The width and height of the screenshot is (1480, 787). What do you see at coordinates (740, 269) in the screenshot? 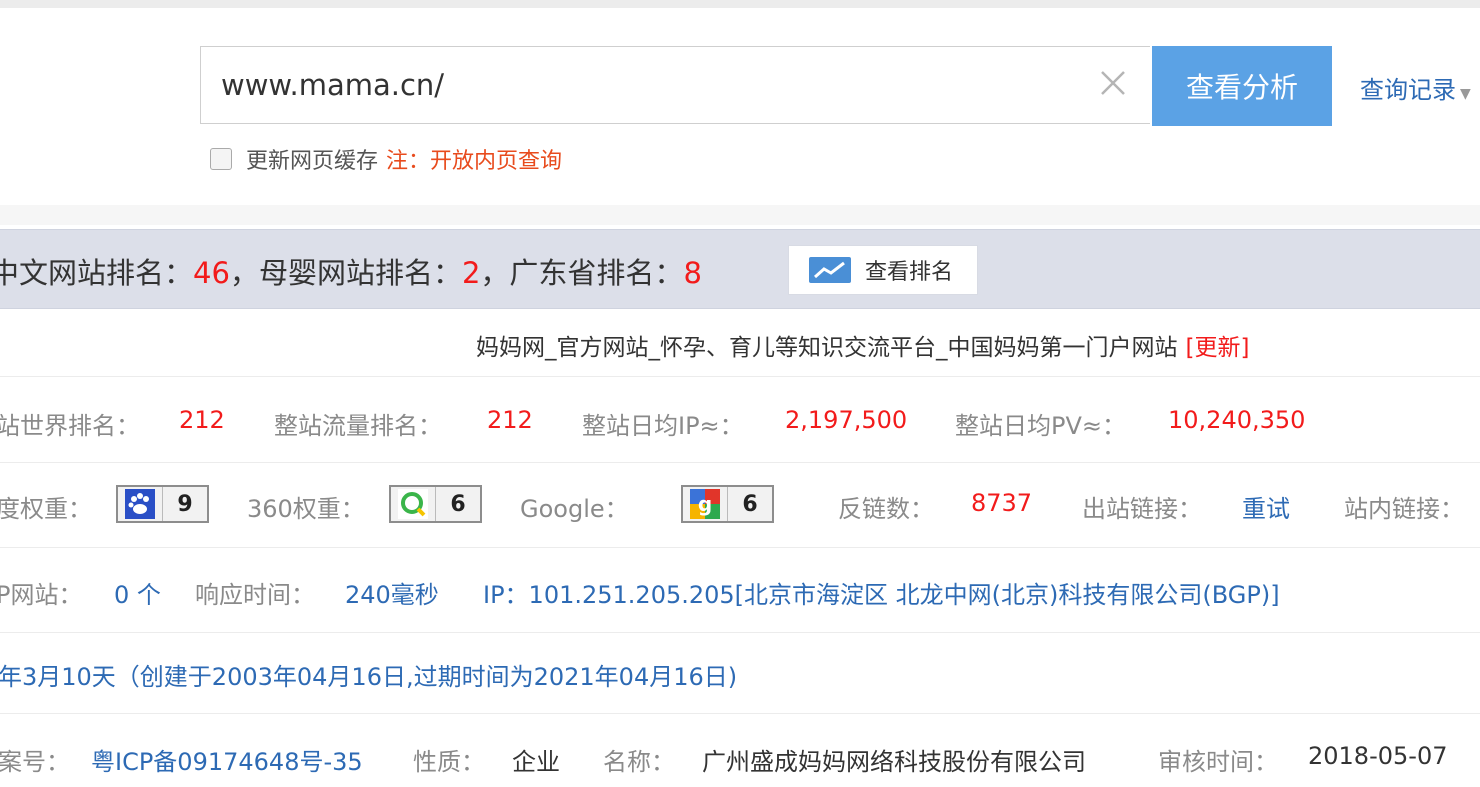
I see `rank-bar: 中文网站排名：46，母婴网站排名：2，广东省排名：8 查看排名` at bounding box center [740, 269].